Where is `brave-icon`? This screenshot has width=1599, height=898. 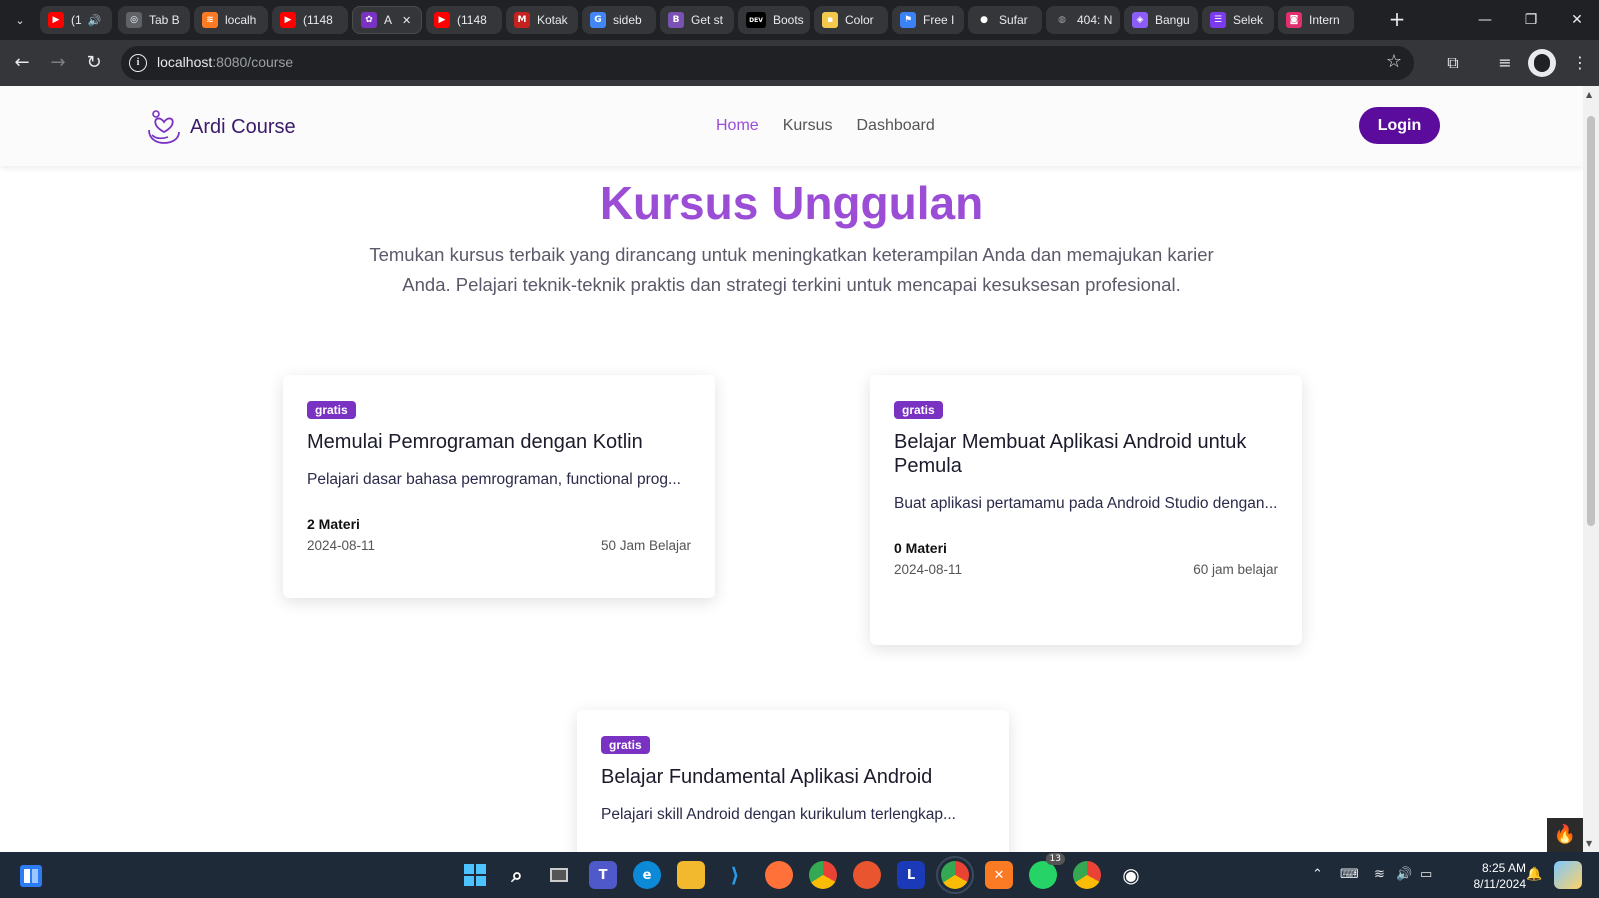
brave-icon is located at coordinates (867, 875).